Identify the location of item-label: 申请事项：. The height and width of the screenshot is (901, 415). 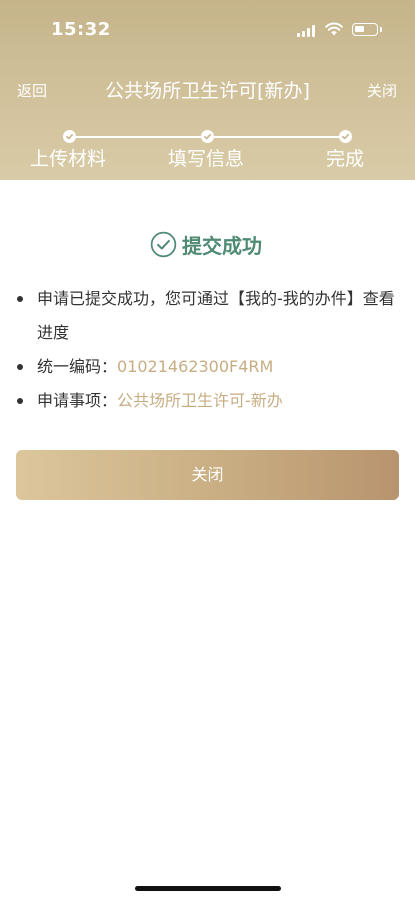
(77, 400).